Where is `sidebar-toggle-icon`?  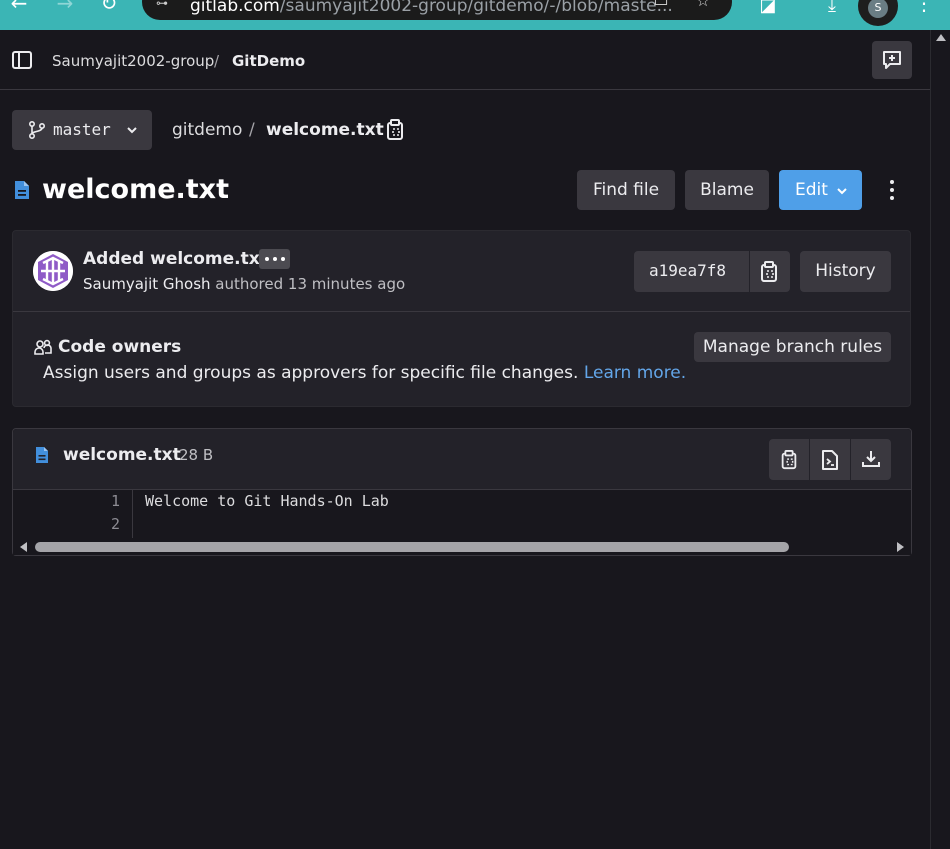
sidebar-toggle-icon is located at coordinates (22, 60).